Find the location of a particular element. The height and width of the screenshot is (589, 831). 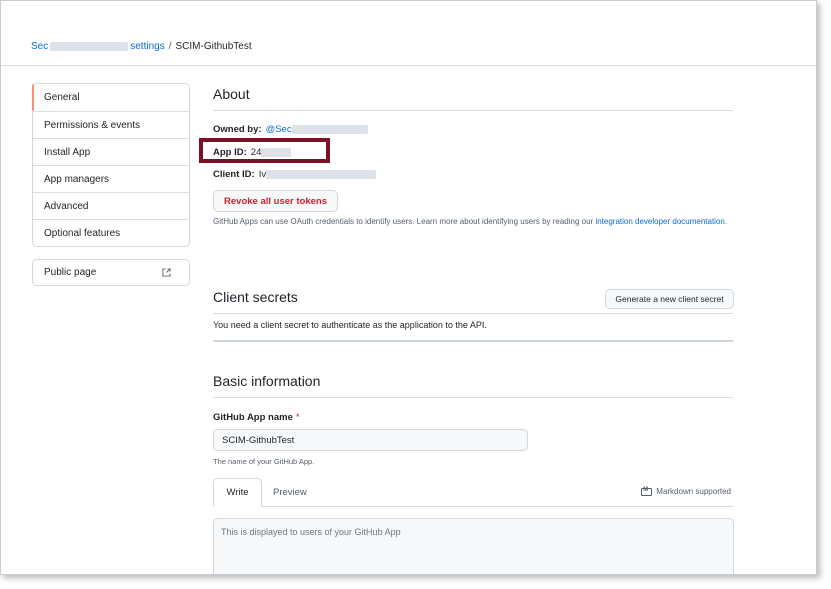

markdown-note: Markdown supported is located at coordinates (693, 491).